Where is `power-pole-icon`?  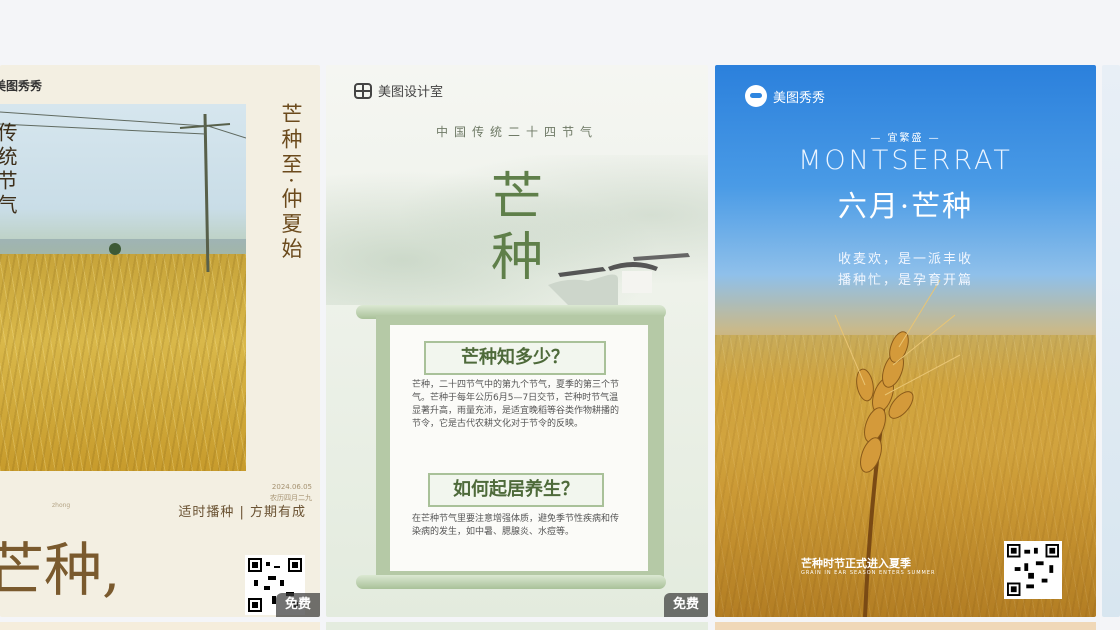
power-pole-icon is located at coordinates (123, 192).